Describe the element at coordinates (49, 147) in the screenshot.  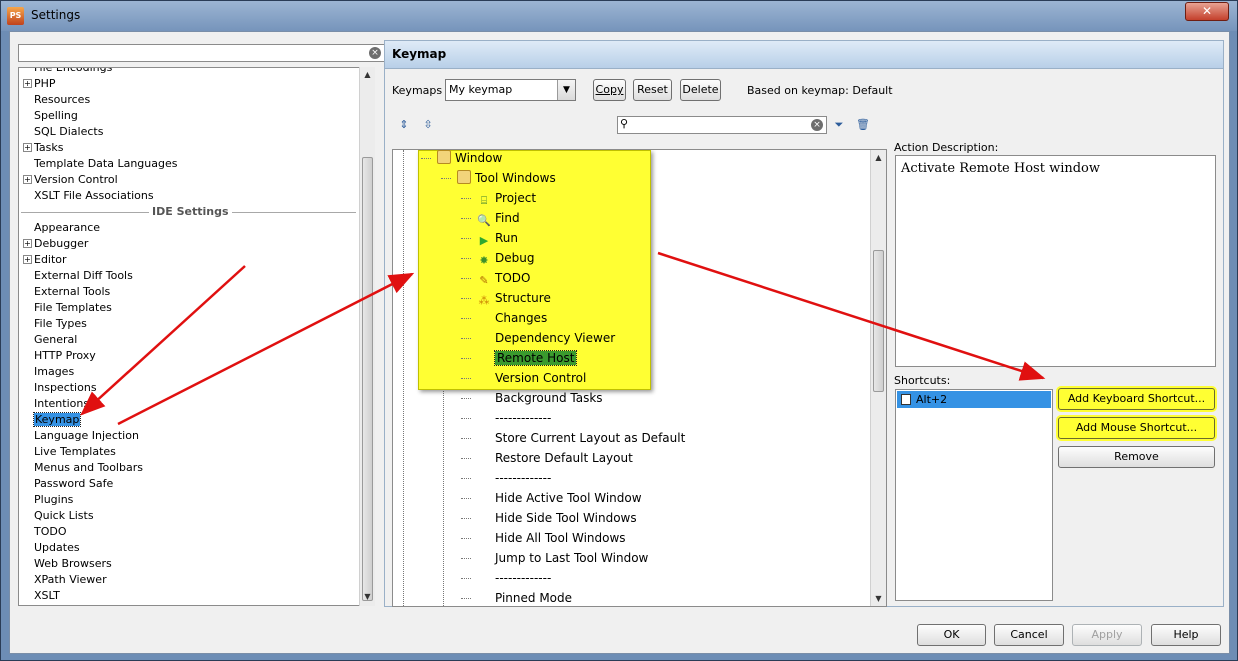
I see `settings-tree-item-label: Tasks` at that location.